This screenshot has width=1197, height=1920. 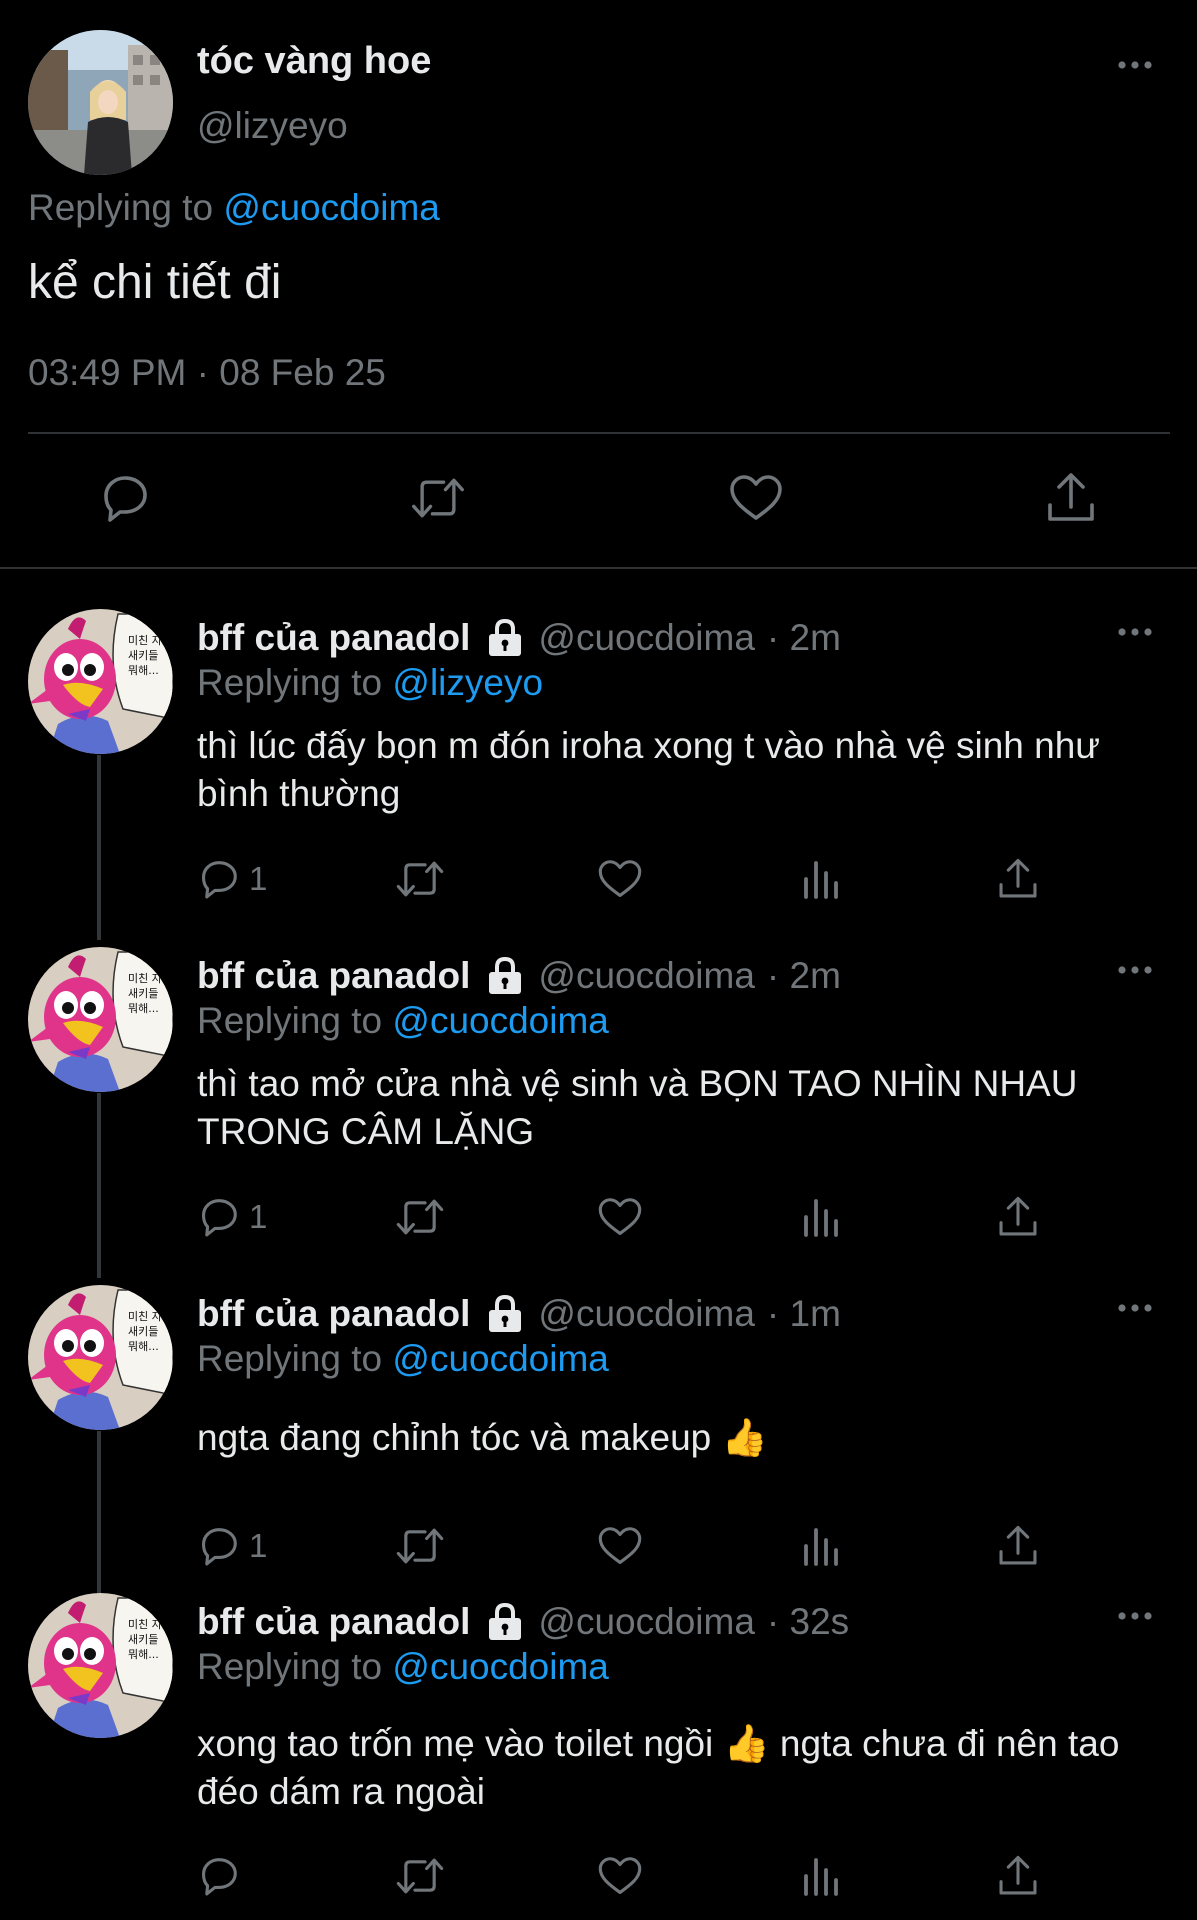 What do you see at coordinates (519, 976) in the screenshot?
I see `reply-header: bff của panadol @cuocdoima · 2m` at bounding box center [519, 976].